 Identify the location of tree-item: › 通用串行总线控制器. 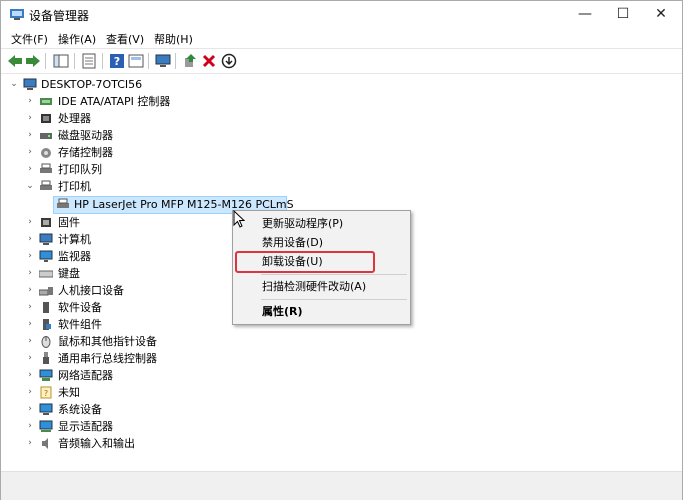
(151, 358).